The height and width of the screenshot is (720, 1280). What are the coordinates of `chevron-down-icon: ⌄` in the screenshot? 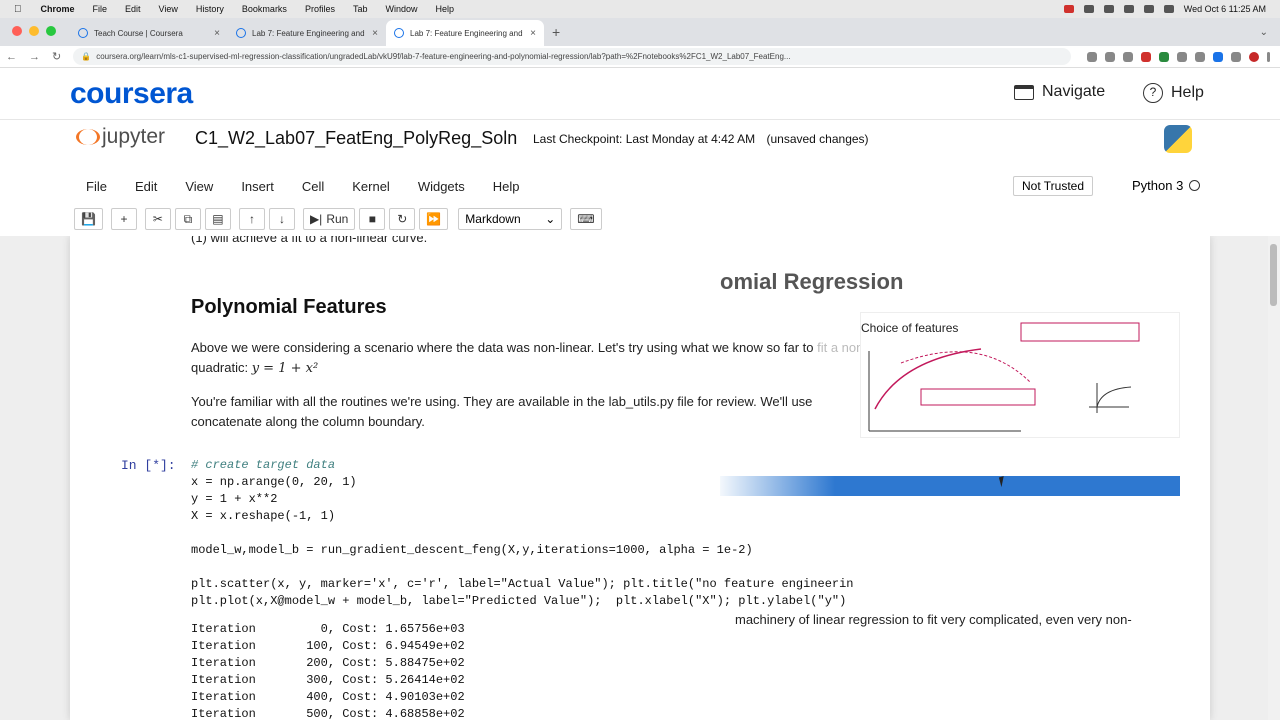 It's located at (550, 219).